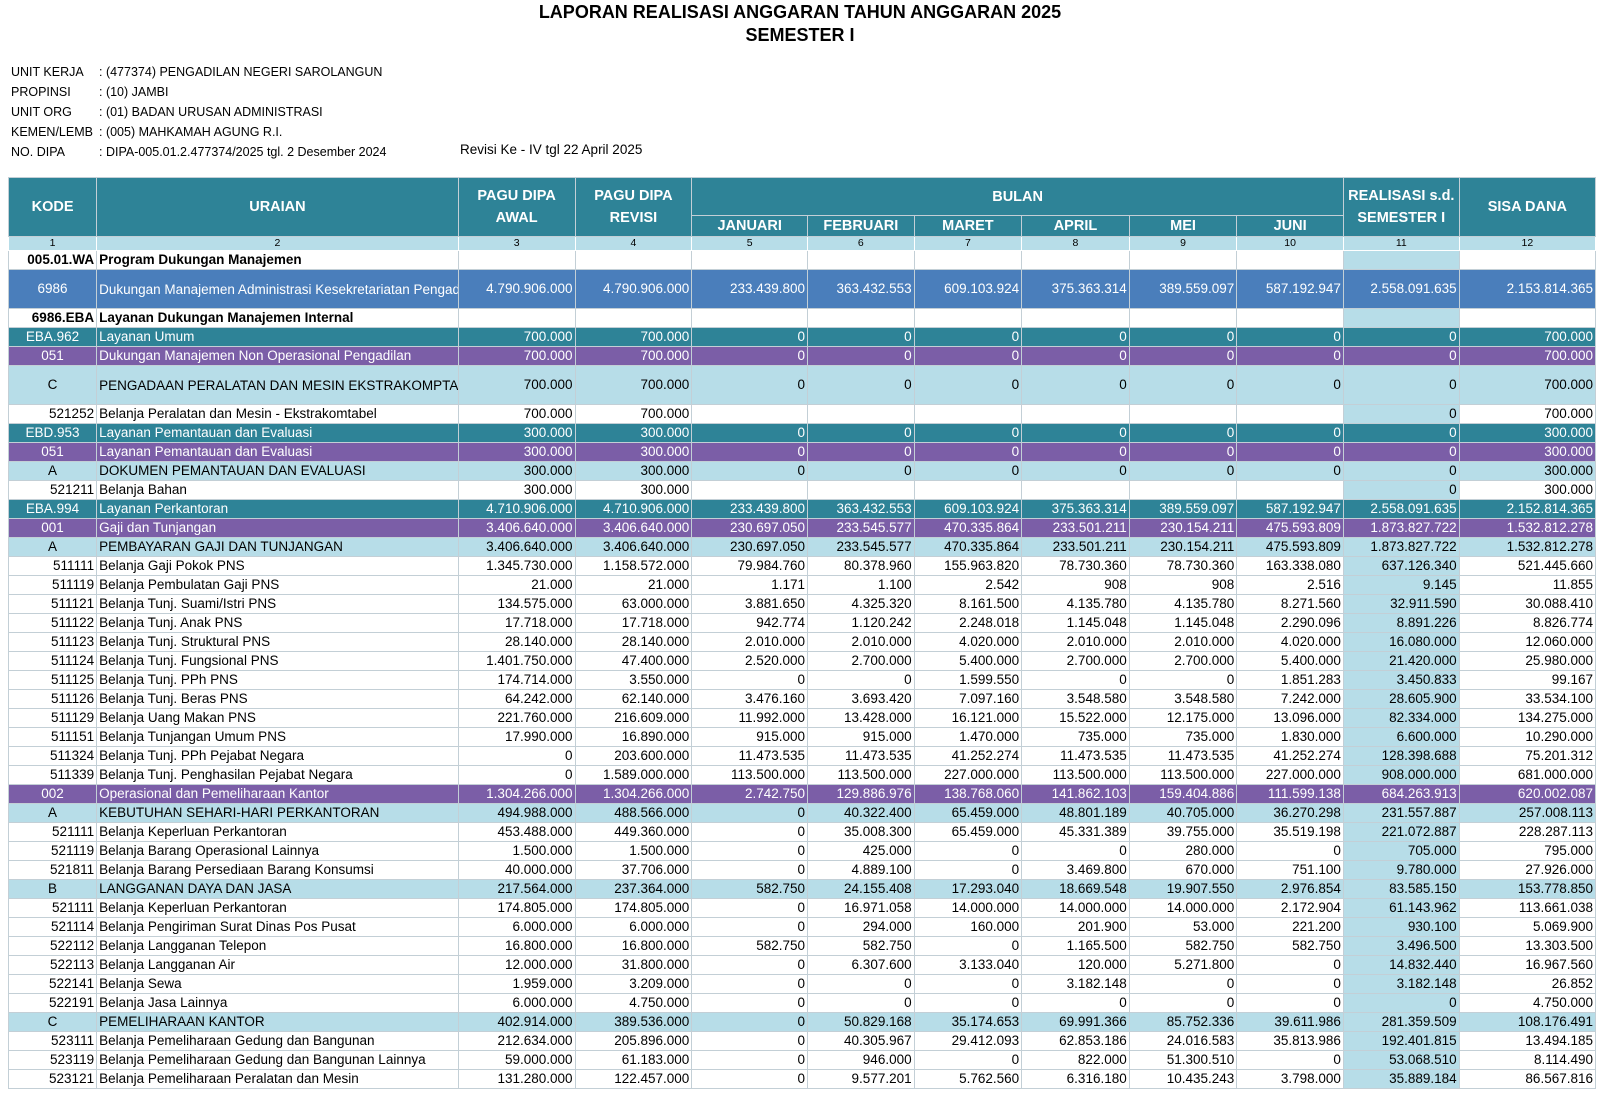 Image resolution: width=1600 pixels, height=1093 pixels. What do you see at coordinates (52, 1060) in the screenshot?
I see `cell-kode: 523119` at bounding box center [52, 1060].